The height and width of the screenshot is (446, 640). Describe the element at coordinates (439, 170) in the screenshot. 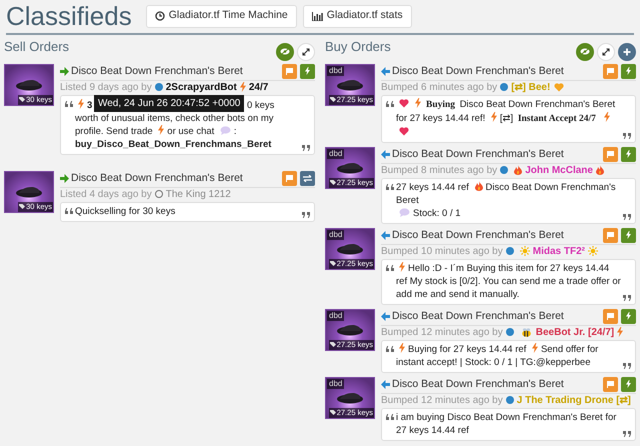

I see `listing-time: Bumped 8 minutes ago by` at that location.